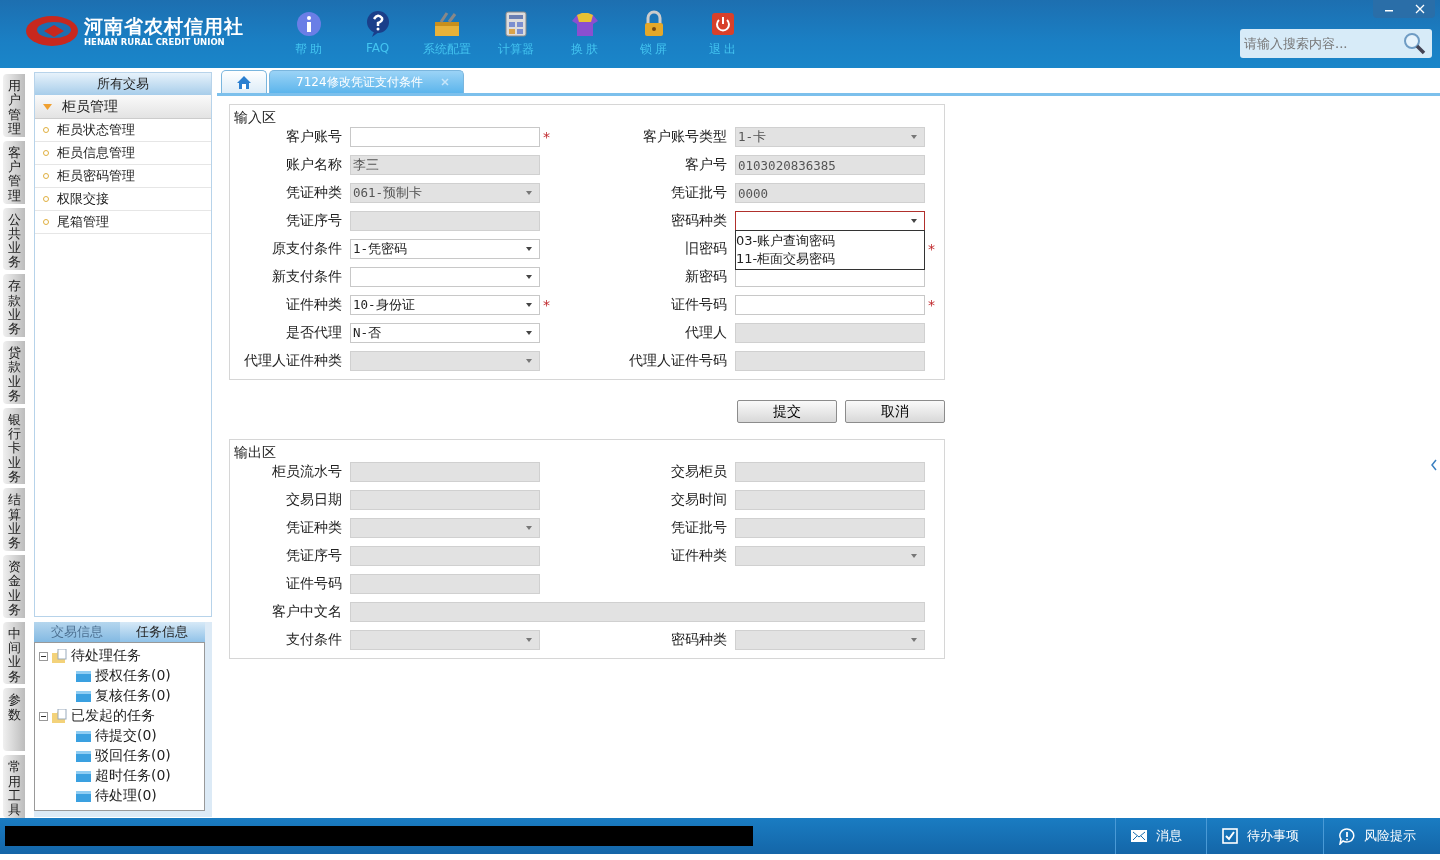  What do you see at coordinates (313, 137) in the screenshot?
I see `field-label: 客户账号` at bounding box center [313, 137].